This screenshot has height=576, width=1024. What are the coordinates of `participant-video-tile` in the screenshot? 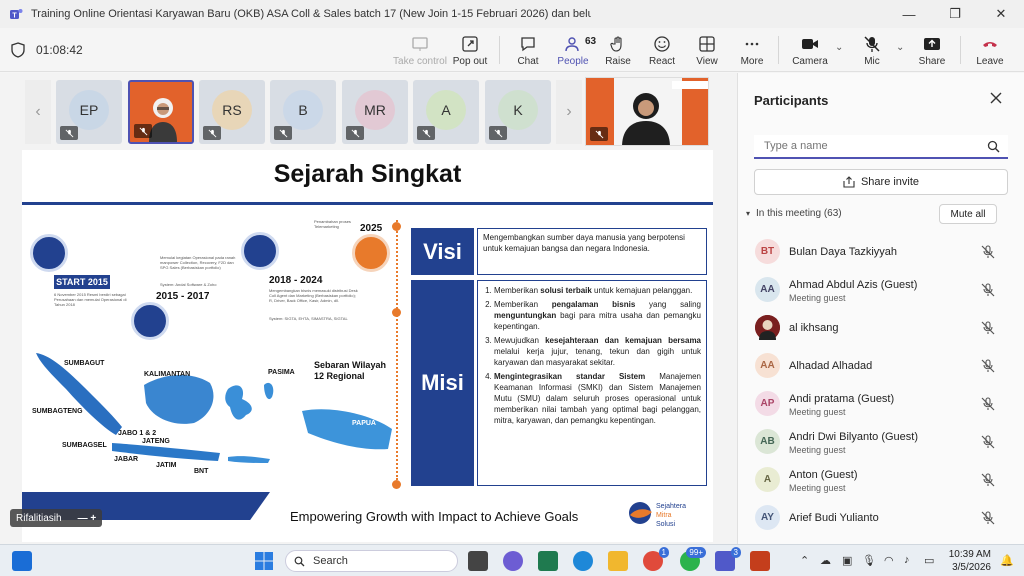 It's located at (161, 112).